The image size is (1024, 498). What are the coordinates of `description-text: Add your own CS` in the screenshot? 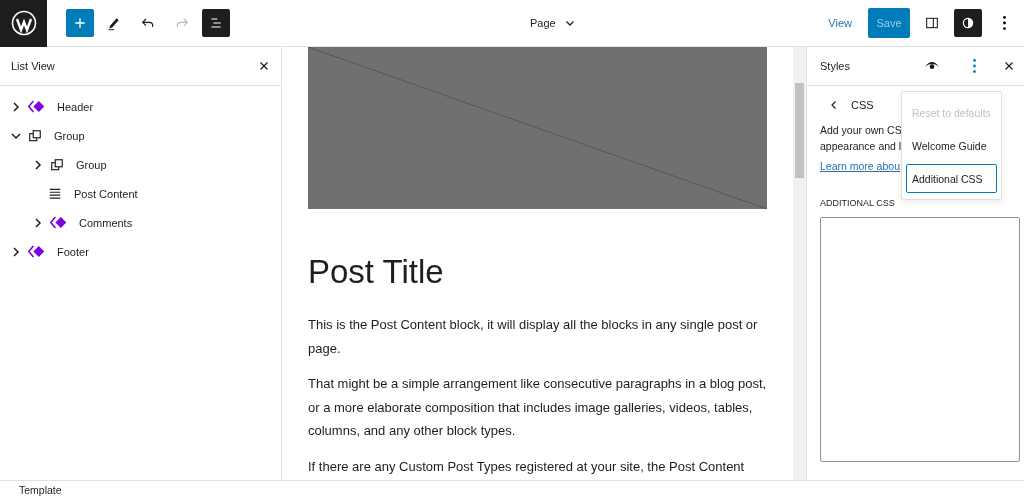 It's located at (861, 130).